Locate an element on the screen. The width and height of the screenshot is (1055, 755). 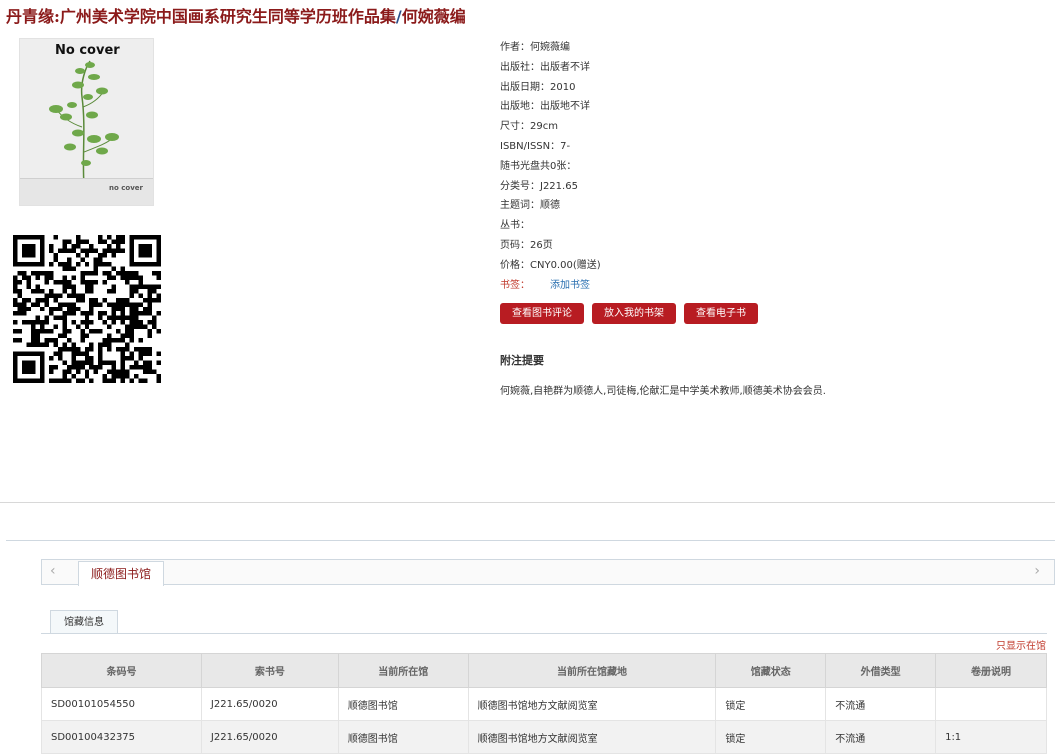
view-reviews-button: 查看图书评论 is located at coordinates (542, 313).